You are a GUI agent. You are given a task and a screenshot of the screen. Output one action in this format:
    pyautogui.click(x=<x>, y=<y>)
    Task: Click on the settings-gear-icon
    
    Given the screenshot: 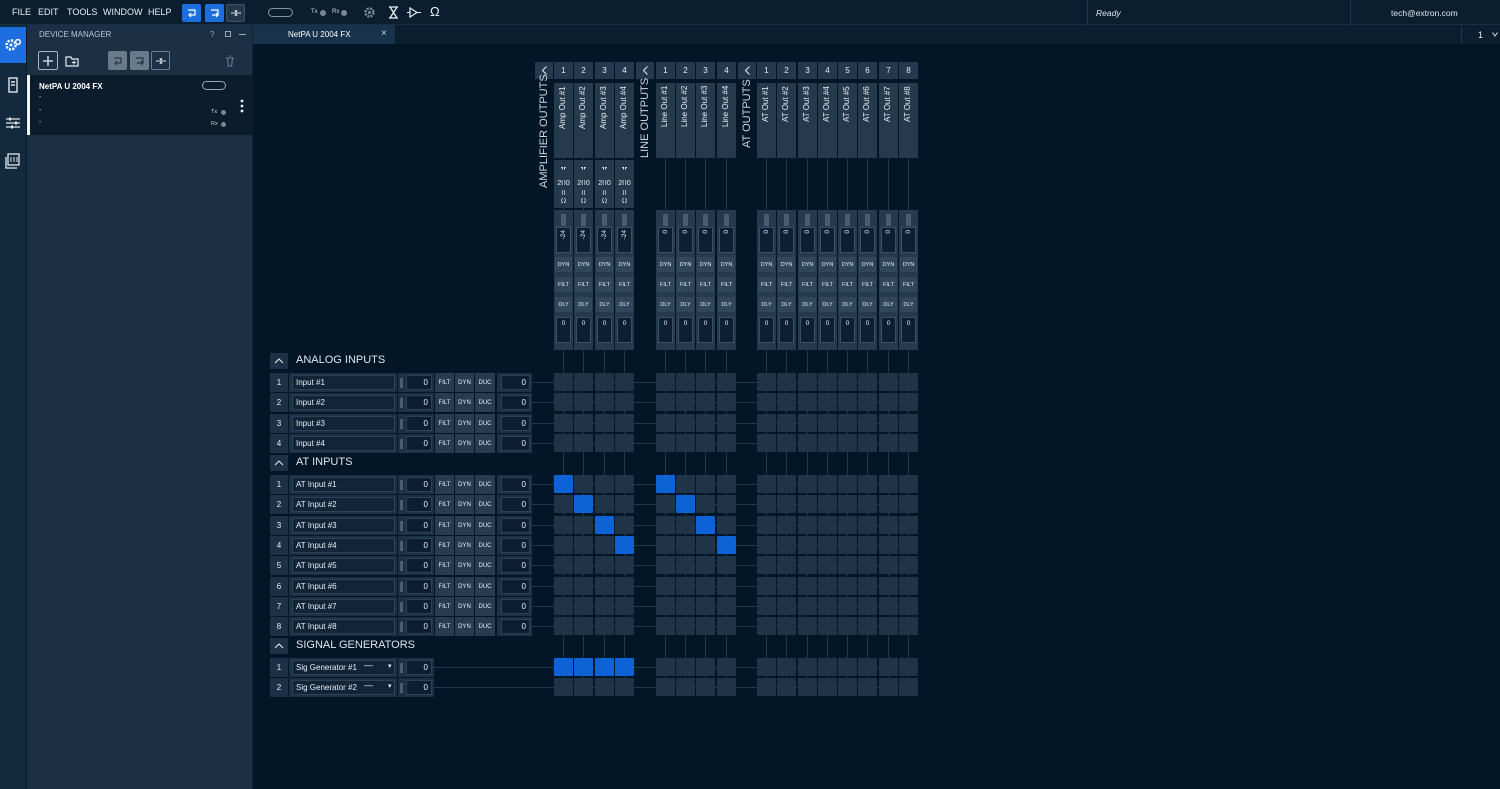 What is the action you would take?
    pyautogui.click(x=369, y=12)
    